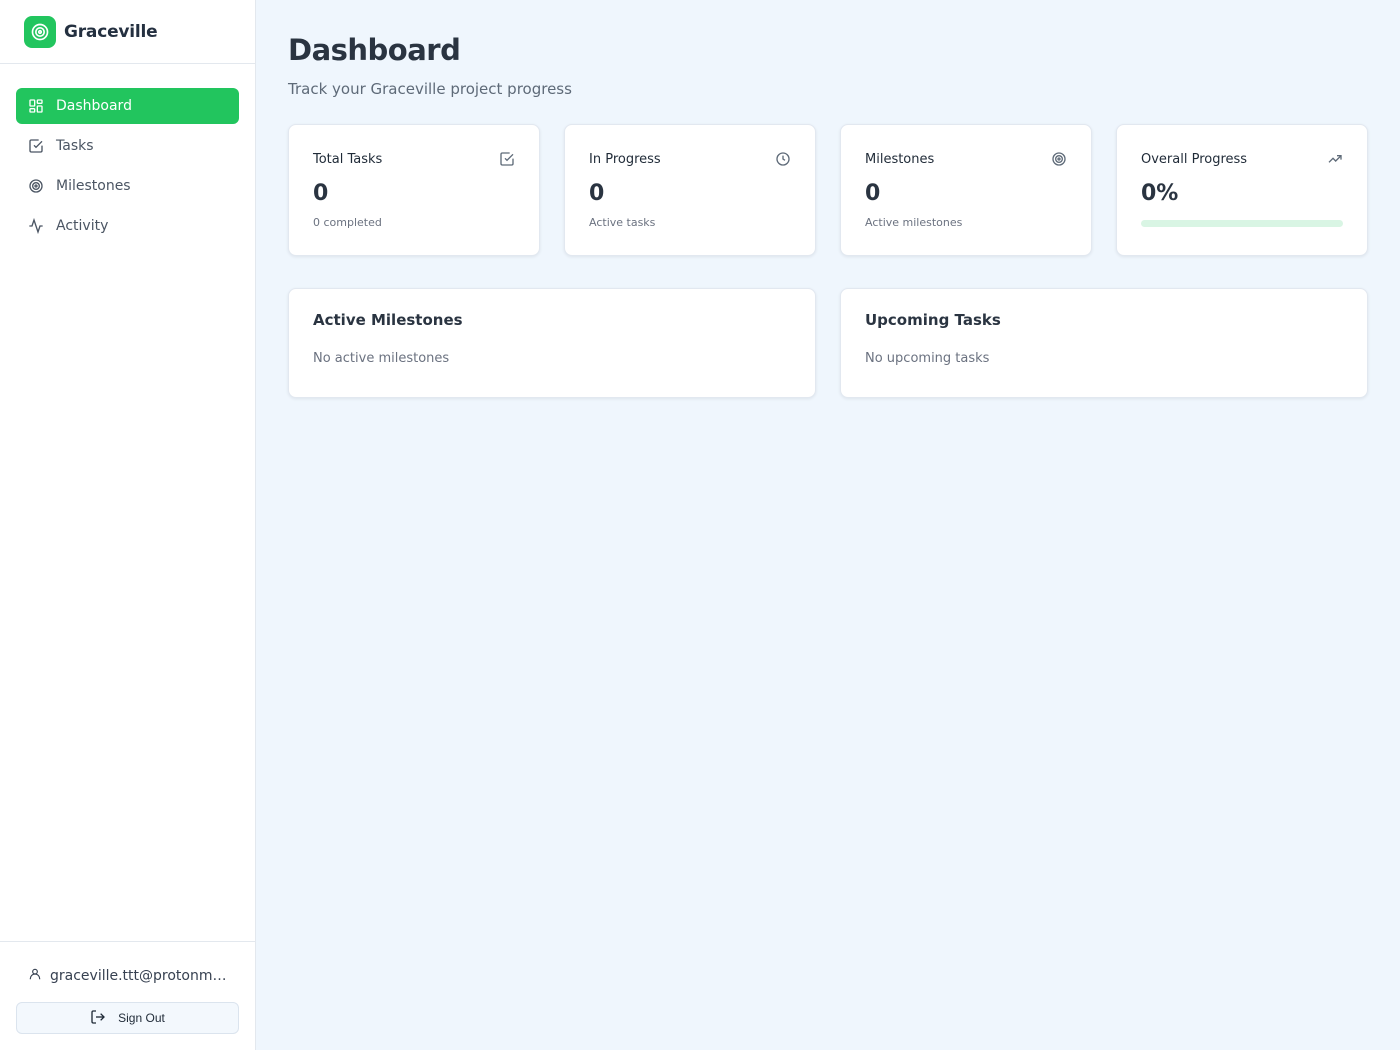  What do you see at coordinates (966, 190) in the screenshot?
I see `stat-card-milestones: Milestones 0 Active milestones` at bounding box center [966, 190].